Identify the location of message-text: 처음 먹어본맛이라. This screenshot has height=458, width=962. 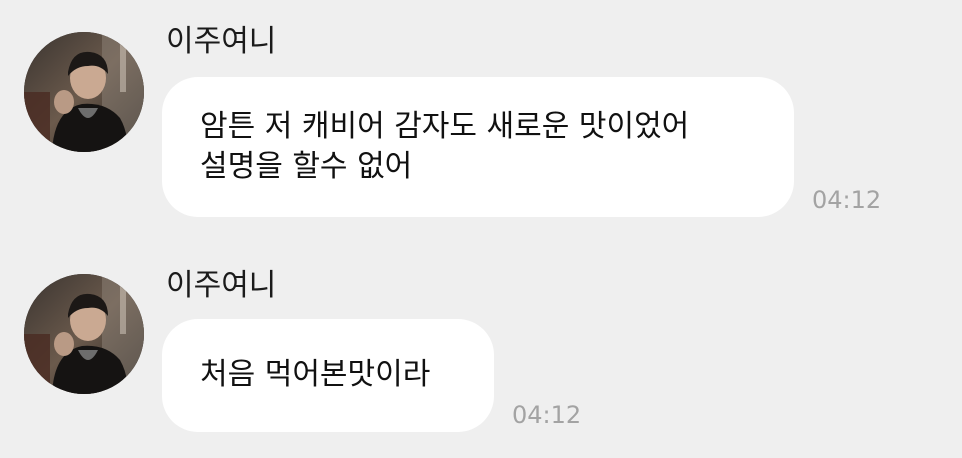
(315, 374).